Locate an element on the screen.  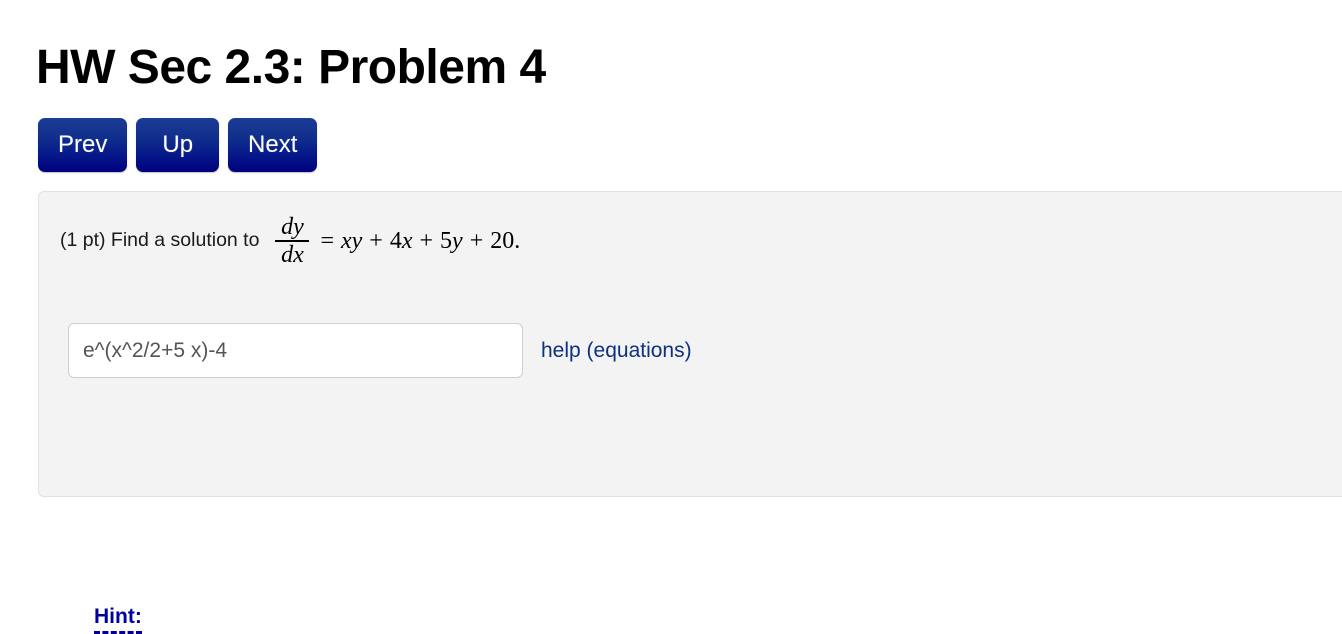
equation-period: . is located at coordinates (517, 240).